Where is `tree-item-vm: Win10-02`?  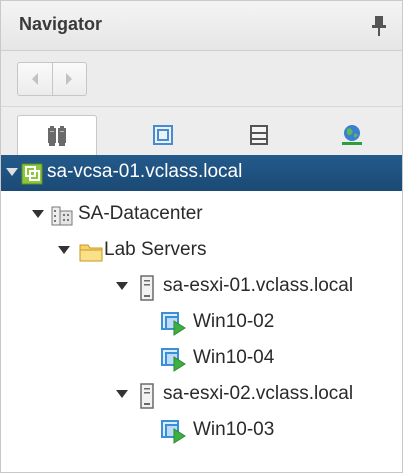
tree-item-vm: Win10-02 is located at coordinates (201, 323).